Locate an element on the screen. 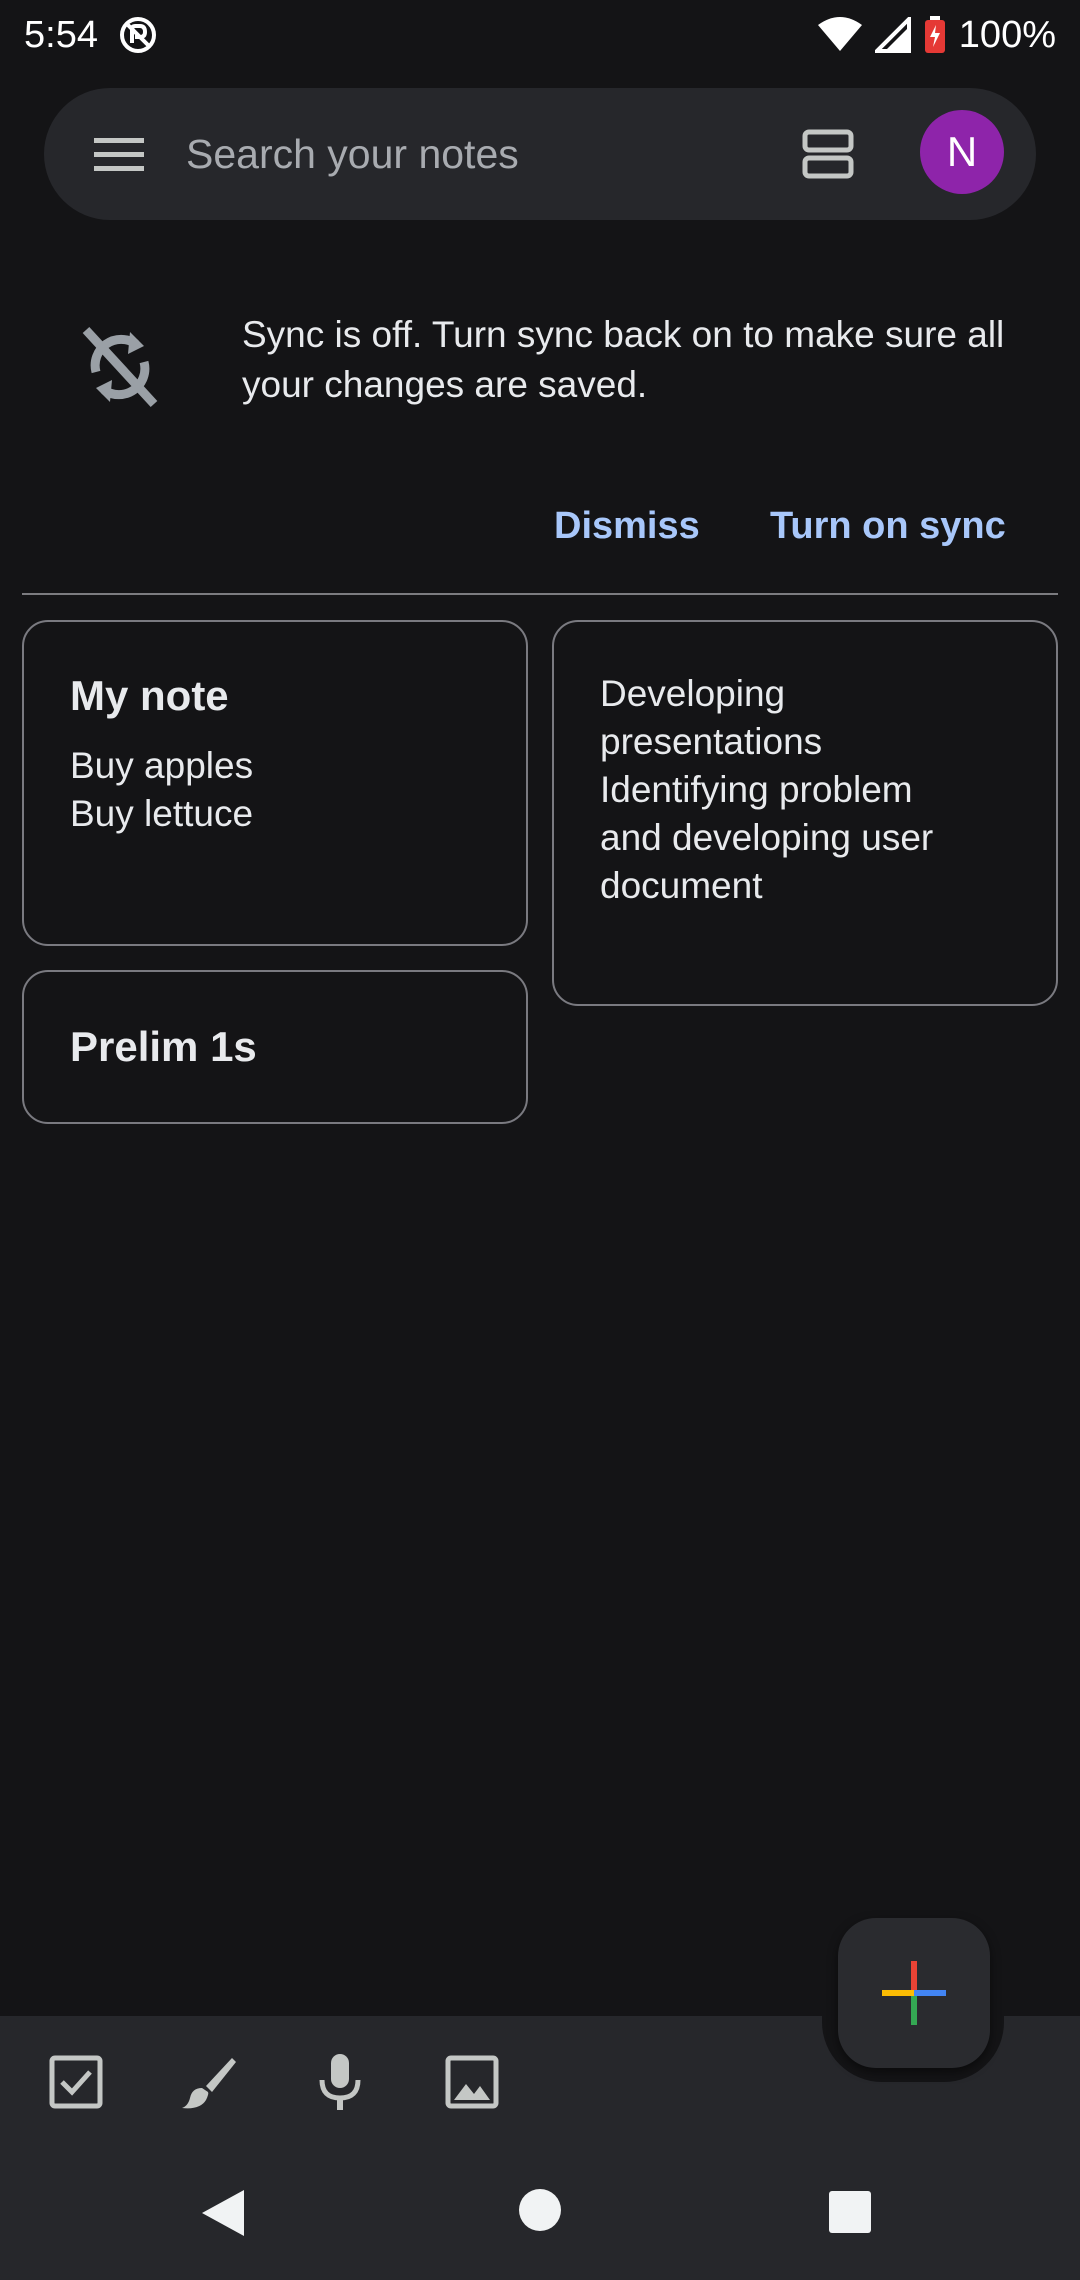 The height and width of the screenshot is (2280, 1080). new-note-button is located at coordinates (914, 1993).